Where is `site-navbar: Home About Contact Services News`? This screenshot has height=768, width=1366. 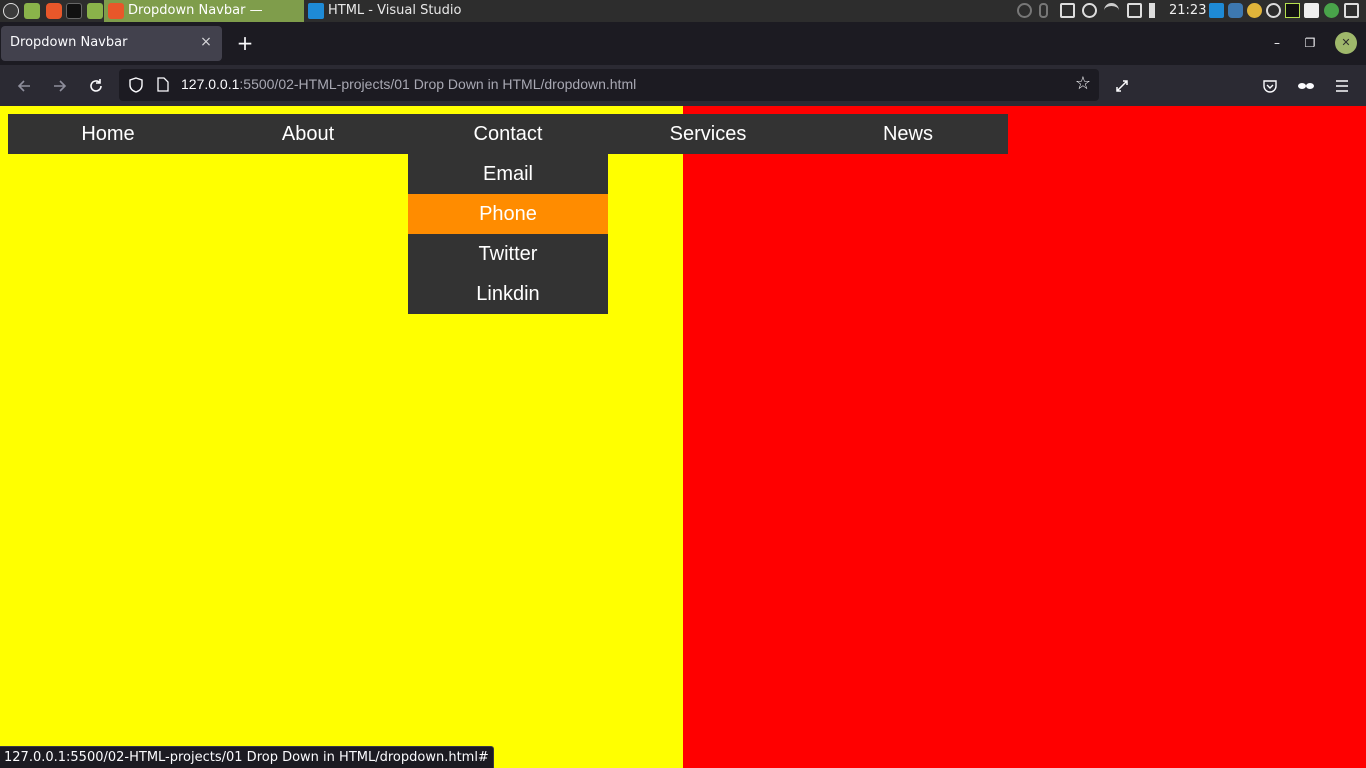
site-navbar: Home About Contact Services News is located at coordinates (508, 134).